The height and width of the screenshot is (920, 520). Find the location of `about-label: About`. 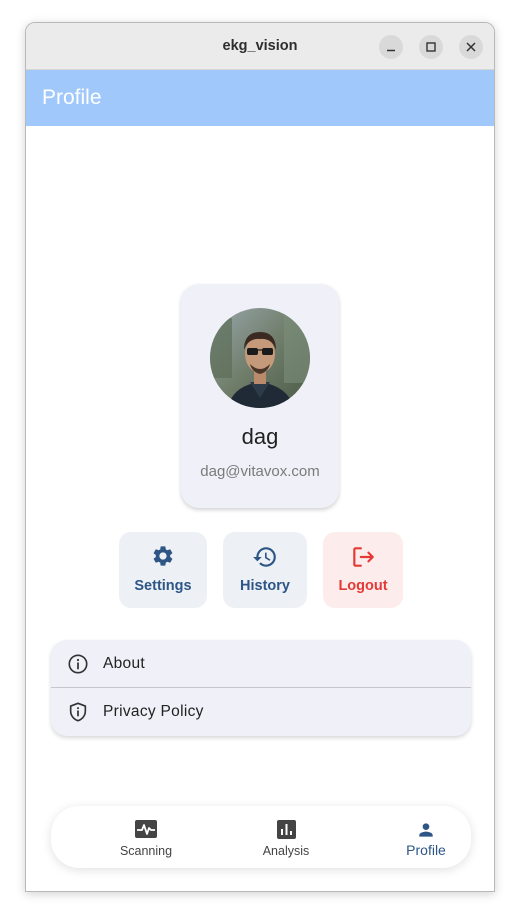

about-label: About is located at coordinates (124, 663).